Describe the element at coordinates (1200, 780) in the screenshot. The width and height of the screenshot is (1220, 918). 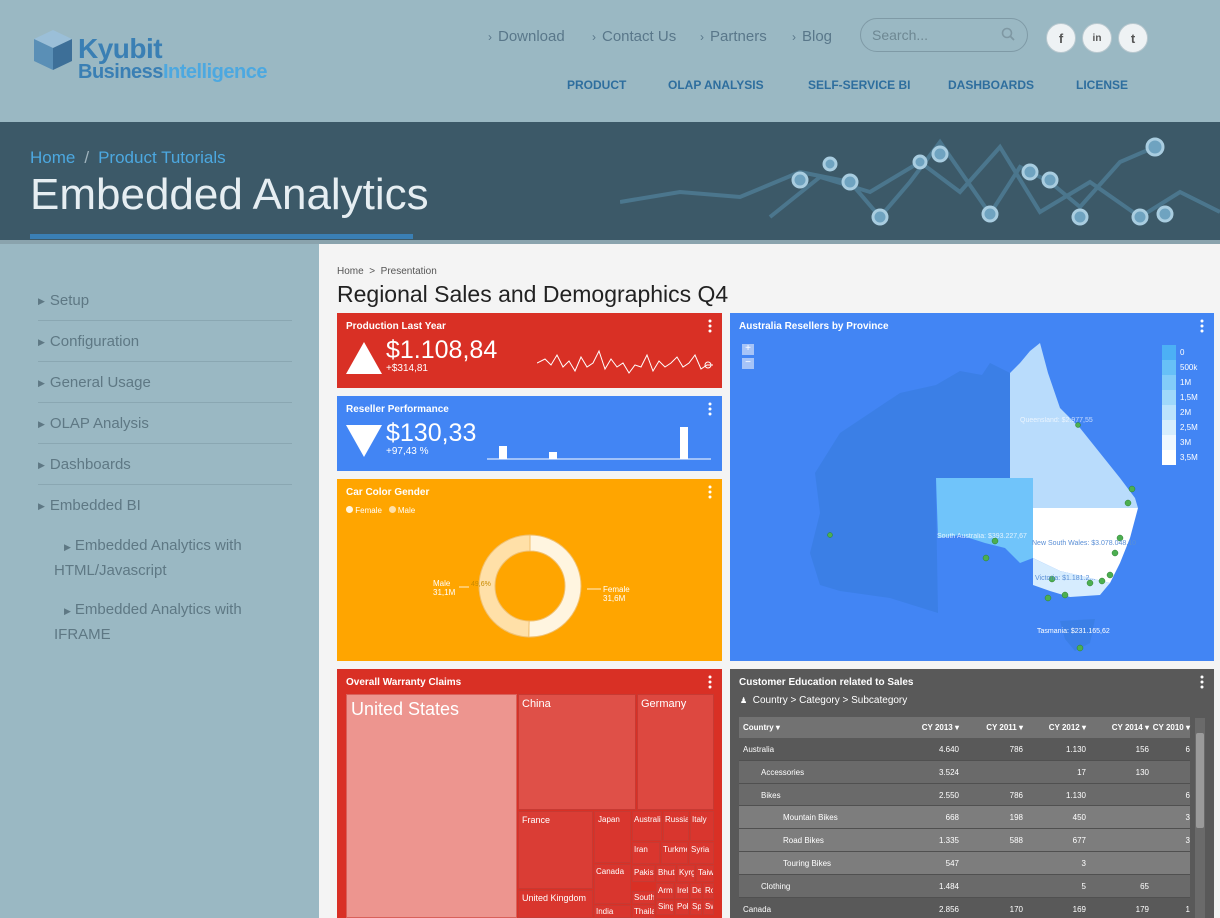
I see `scrollbar-thumb` at that location.